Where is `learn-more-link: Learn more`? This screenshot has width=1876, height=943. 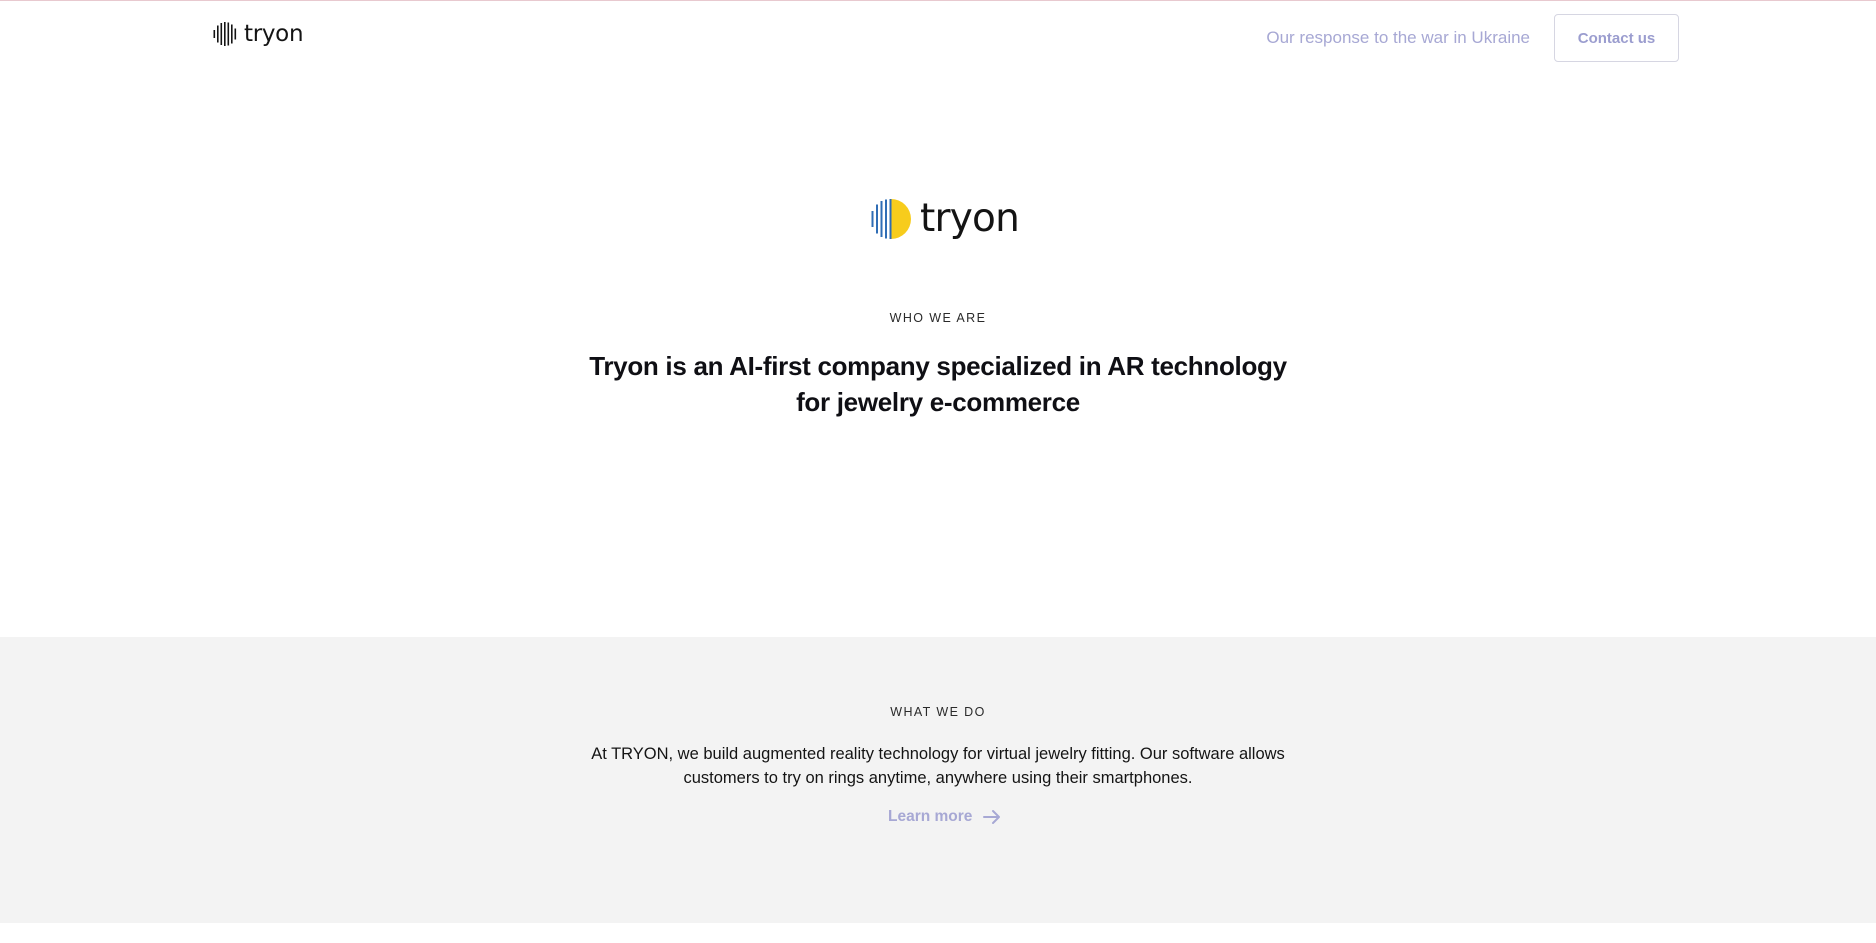
learn-more-link: Learn more is located at coordinates (945, 817).